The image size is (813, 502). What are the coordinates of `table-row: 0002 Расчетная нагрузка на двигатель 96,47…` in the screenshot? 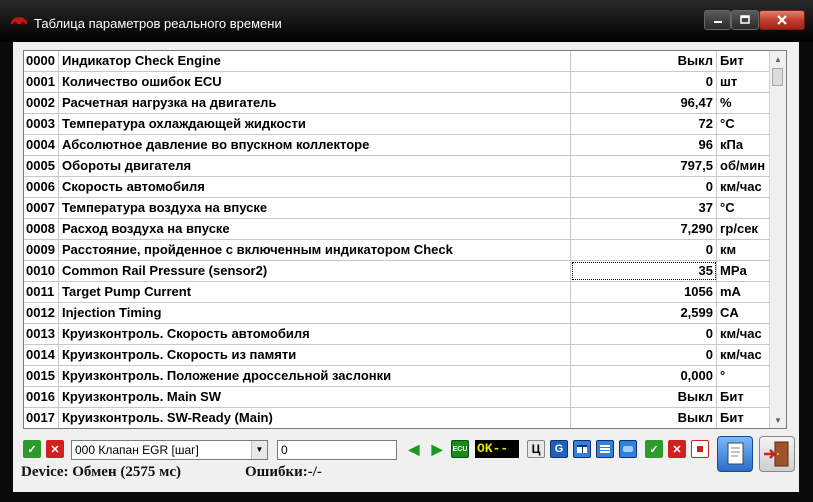 It's located at (398, 103).